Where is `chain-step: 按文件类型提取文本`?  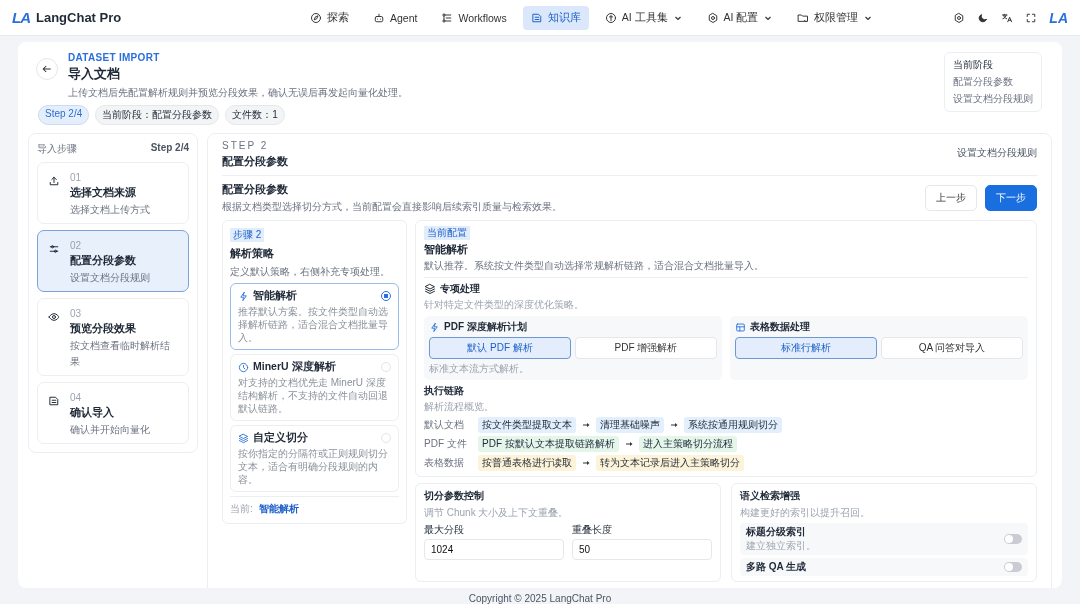 chain-step: 按文件类型提取文本 is located at coordinates (527, 425).